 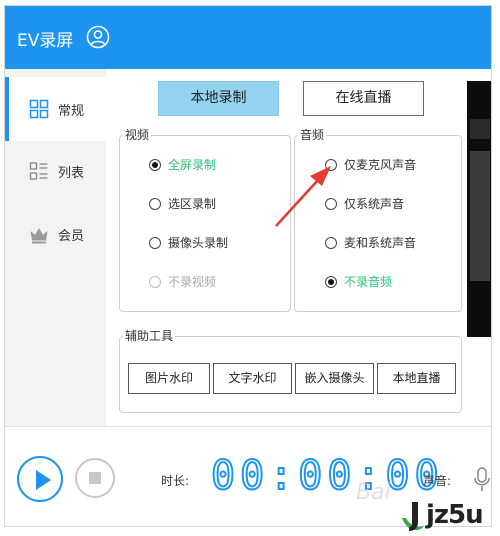 I want to click on preview-thumbnail, so click(x=479, y=209).